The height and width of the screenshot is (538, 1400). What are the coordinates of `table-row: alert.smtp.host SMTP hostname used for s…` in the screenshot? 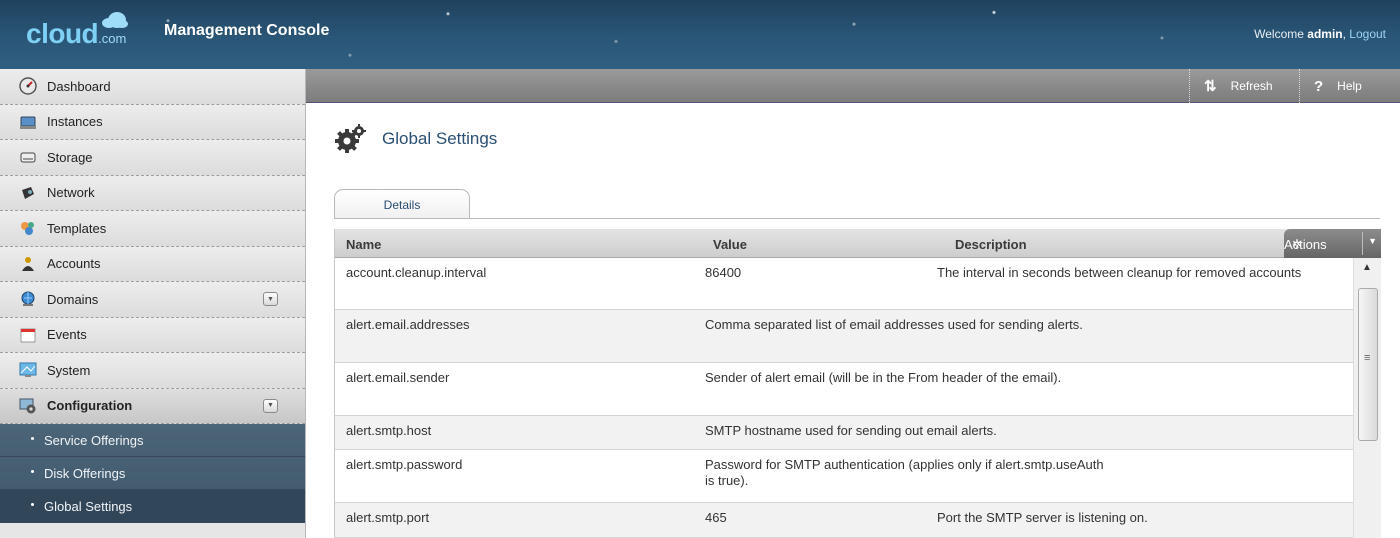 It's located at (844, 433).